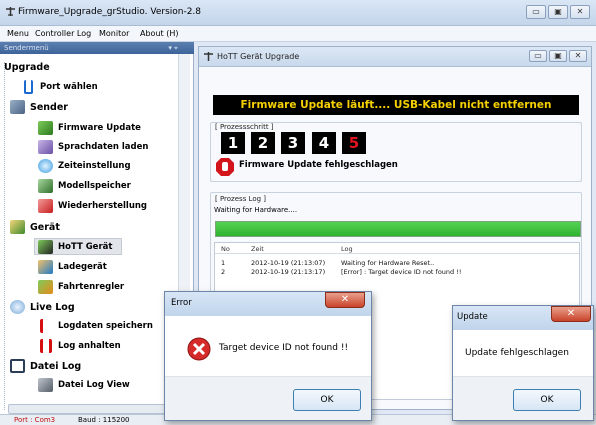  What do you see at coordinates (17, 307) in the screenshot?
I see `magnifier-icon` at bounding box center [17, 307].